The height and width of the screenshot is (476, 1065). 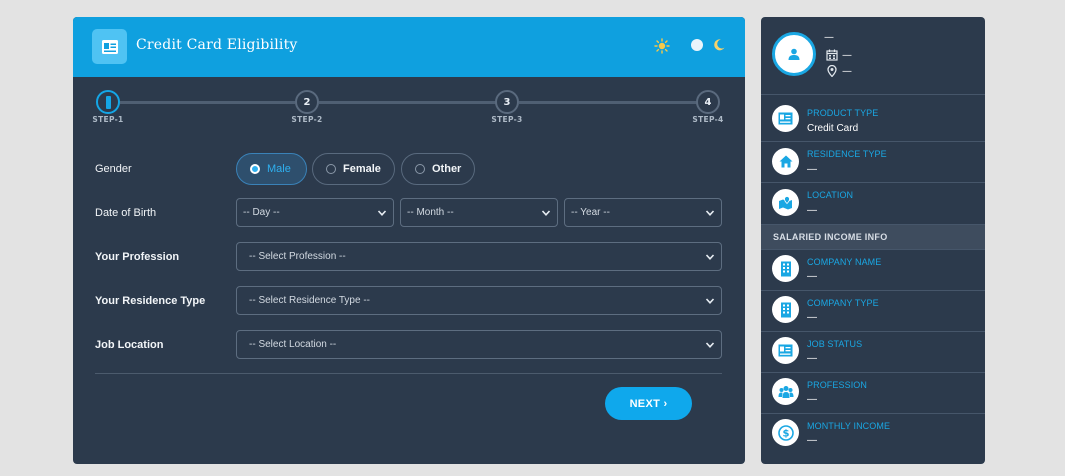 What do you see at coordinates (126, 213) in the screenshot?
I see `dob-label: Date of Birth` at bounding box center [126, 213].